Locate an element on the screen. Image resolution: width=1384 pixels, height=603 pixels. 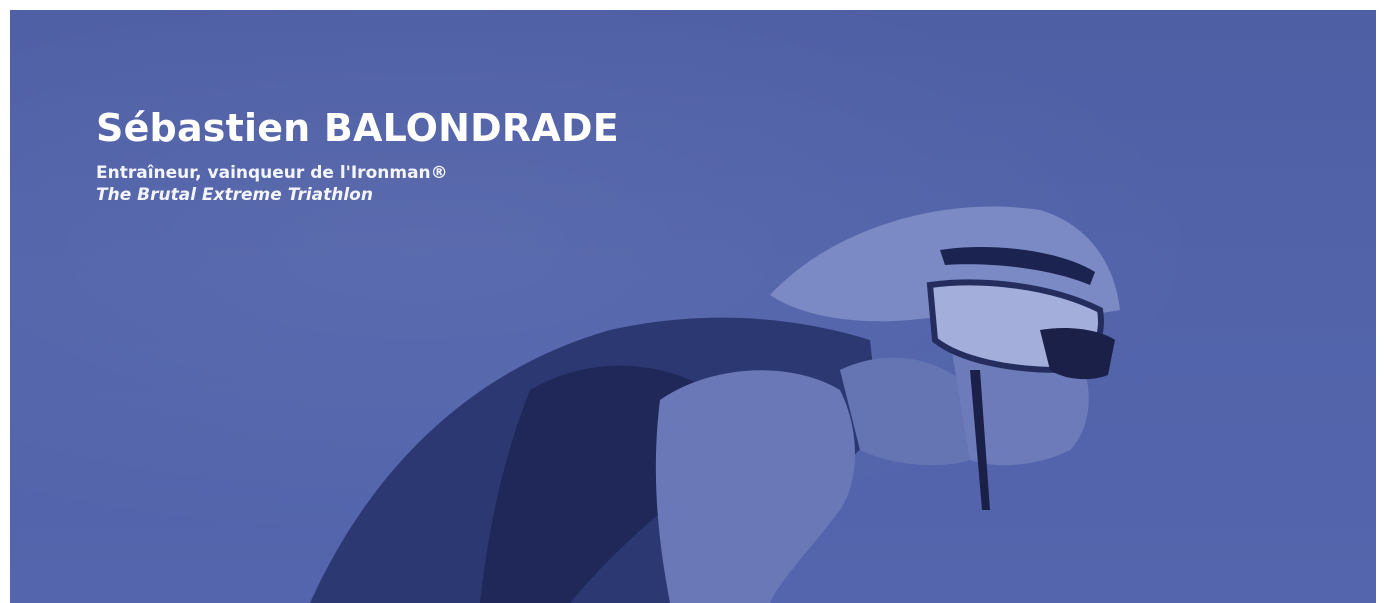
event-tagline: The Brutal Extreme Triathlon is located at coordinates (234, 195).